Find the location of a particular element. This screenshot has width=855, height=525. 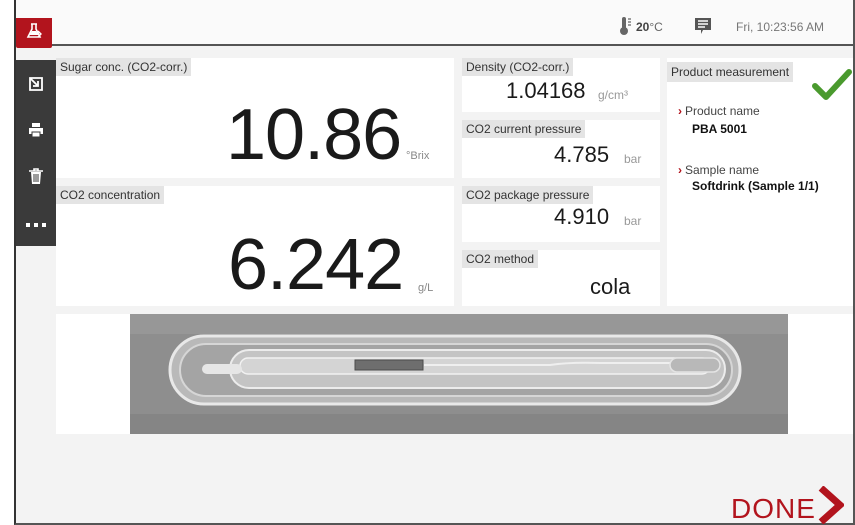

chevron-right-icon is located at coordinates (832, 505).